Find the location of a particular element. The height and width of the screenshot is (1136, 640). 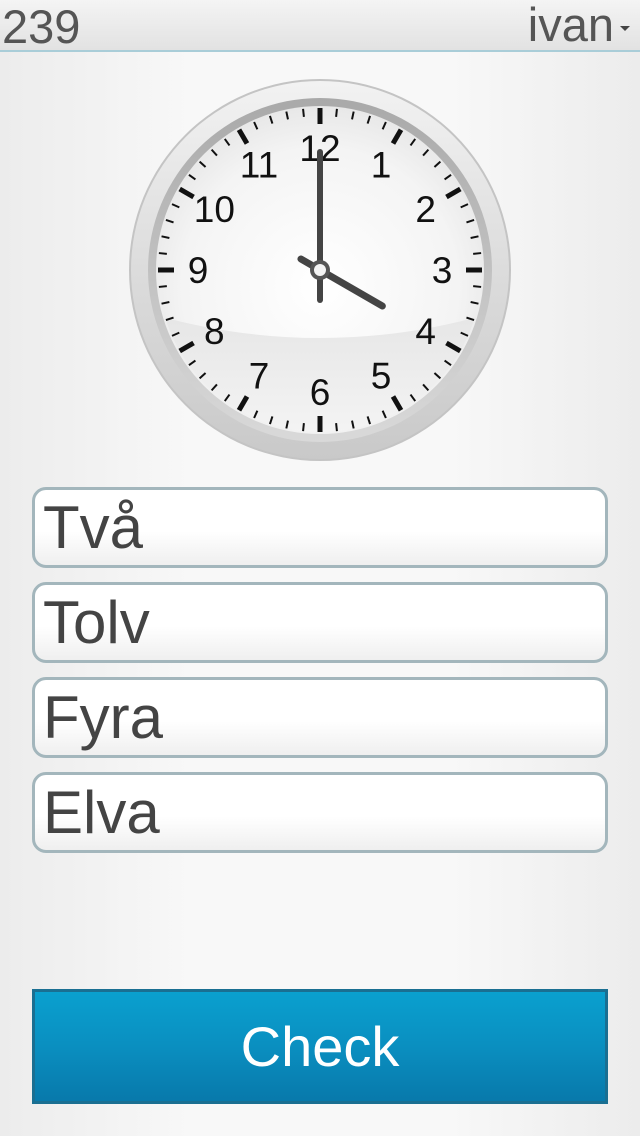

clock-numeral: 6 is located at coordinates (320, 392).